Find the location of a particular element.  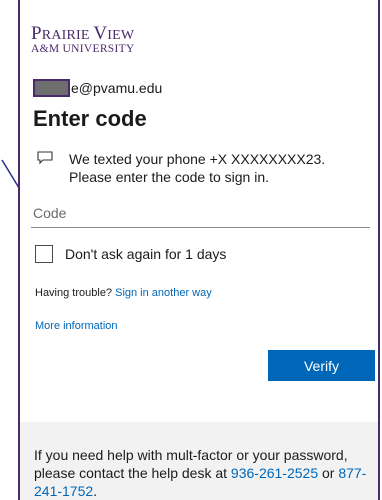

code-input is located at coordinates (200, 213).